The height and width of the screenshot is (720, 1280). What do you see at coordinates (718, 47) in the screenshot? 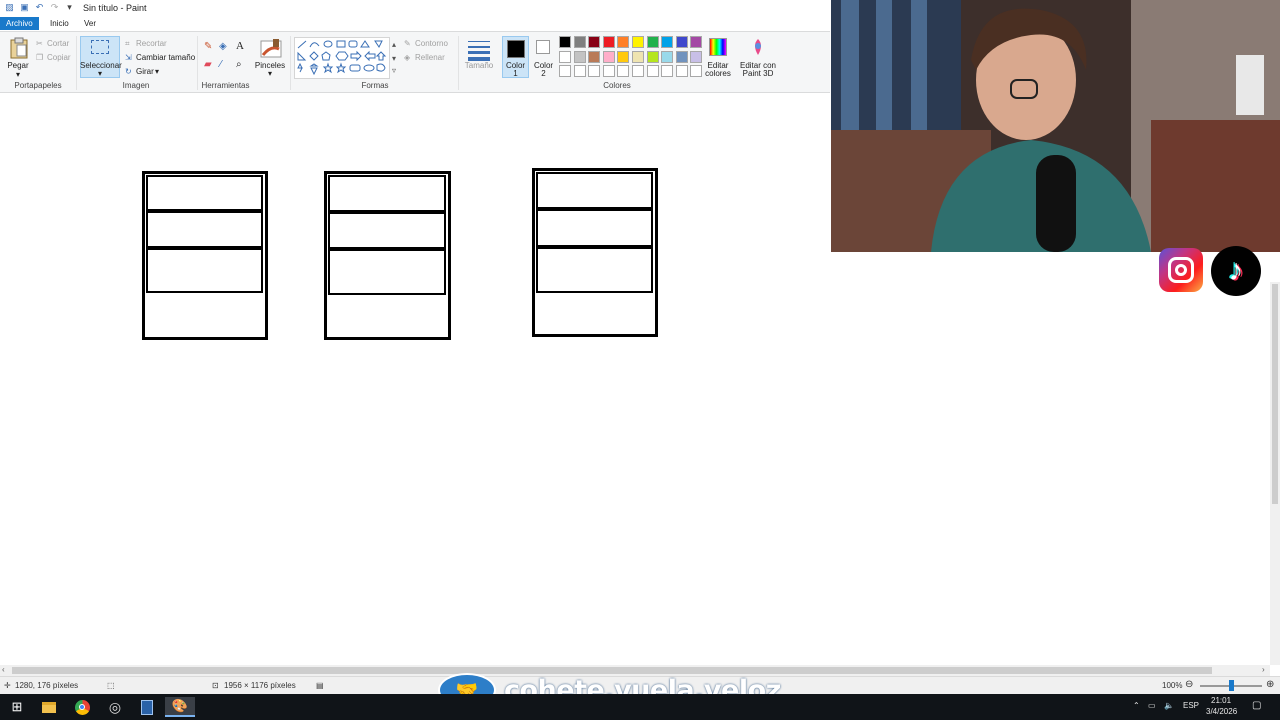
I see `edit-colors-icon` at bounding box center [718, 47].